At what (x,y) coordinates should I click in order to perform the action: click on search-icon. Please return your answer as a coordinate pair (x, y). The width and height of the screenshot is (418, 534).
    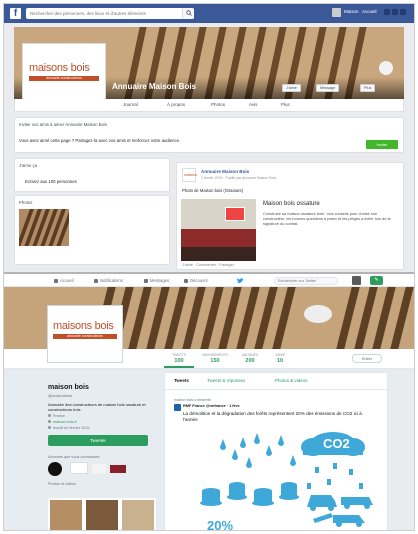
    Looking at the image, I should click on (189, 13).